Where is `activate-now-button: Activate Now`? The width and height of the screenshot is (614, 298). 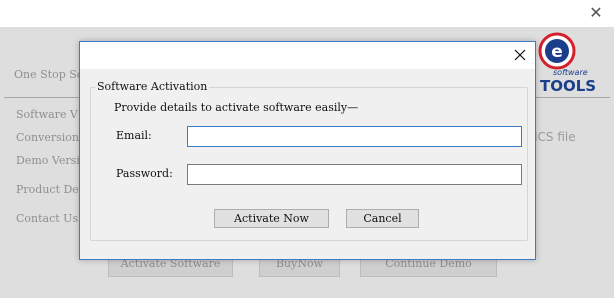
activate-now-button: Activate Now is located at coordinates (271, 218).